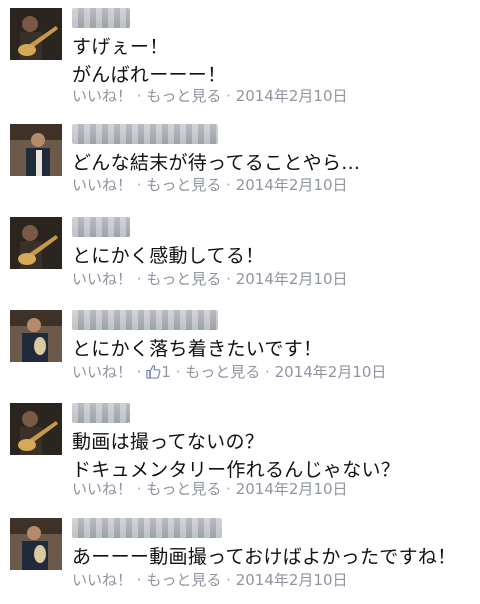 The width and height of the screenshot is (480, 604). I want to click on comment-text: とにかく落ち着きたいです！, so click(197, 349).